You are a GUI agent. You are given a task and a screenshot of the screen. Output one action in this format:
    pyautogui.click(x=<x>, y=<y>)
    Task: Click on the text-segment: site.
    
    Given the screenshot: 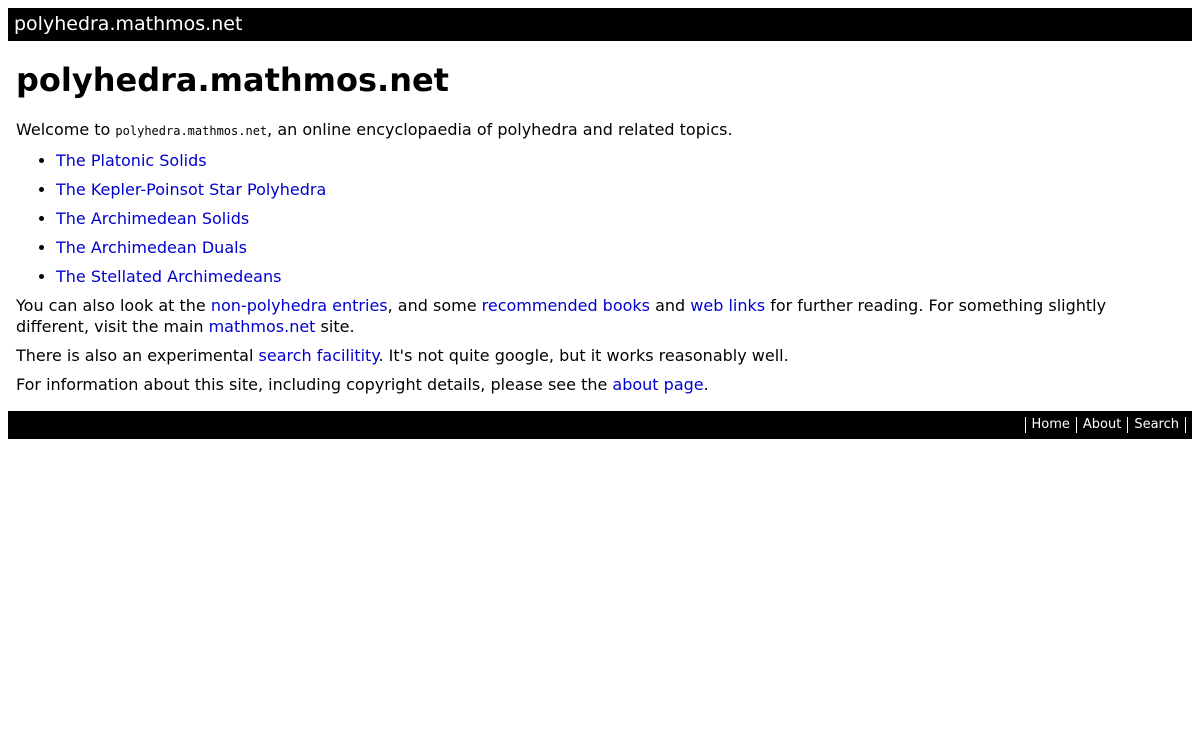 What is the action you would take?
    pyautogui.click(x=335, y=326)
    